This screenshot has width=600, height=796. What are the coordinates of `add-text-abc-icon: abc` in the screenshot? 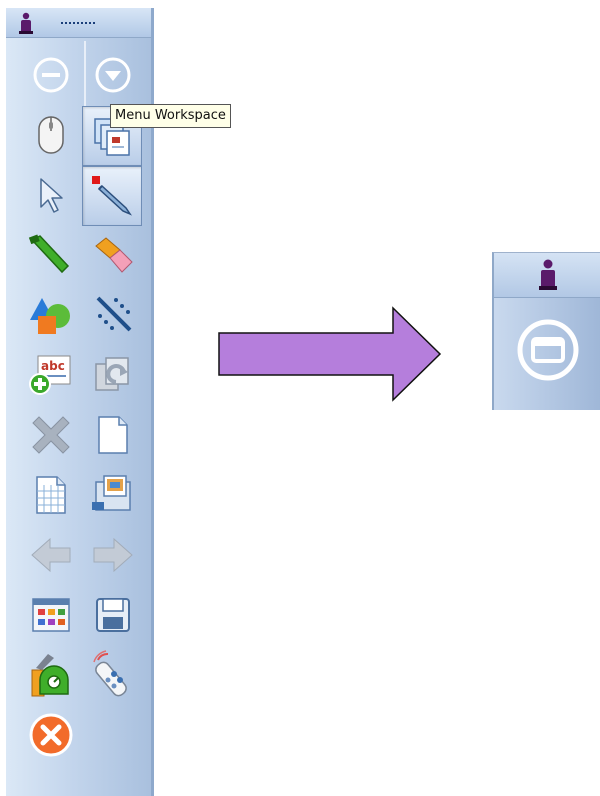 It's located at (50, 375).